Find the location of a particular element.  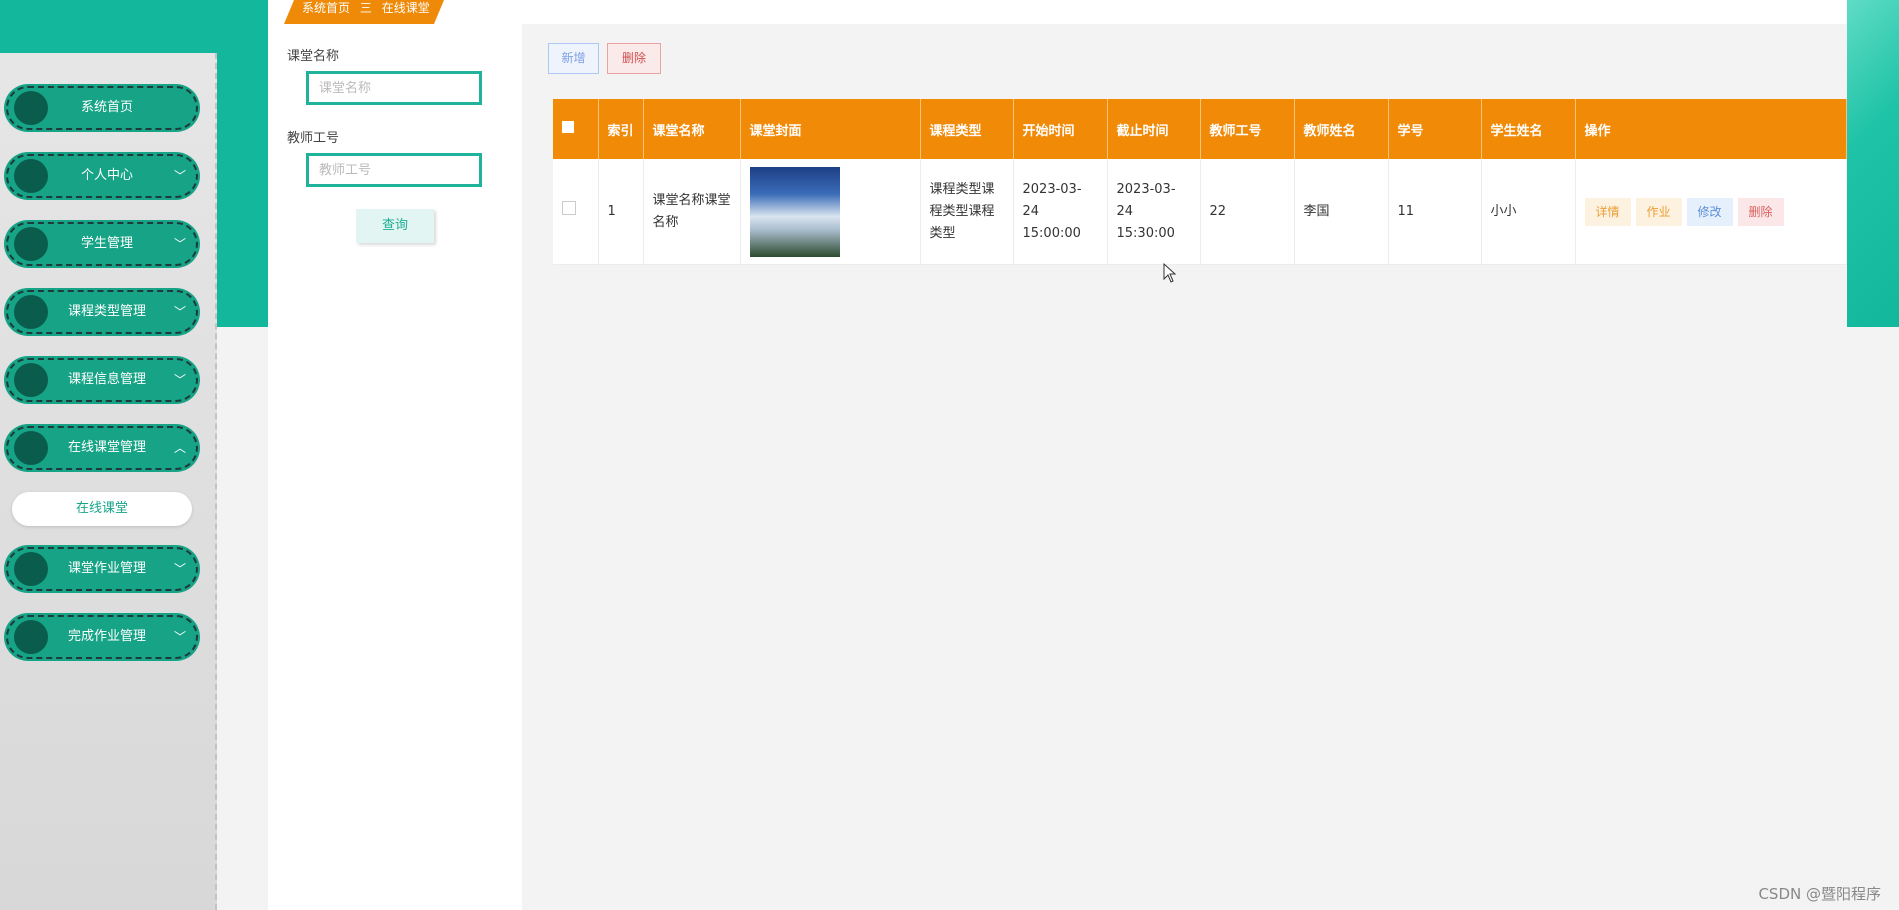

class-name-input is located at coordinates (394, 88).